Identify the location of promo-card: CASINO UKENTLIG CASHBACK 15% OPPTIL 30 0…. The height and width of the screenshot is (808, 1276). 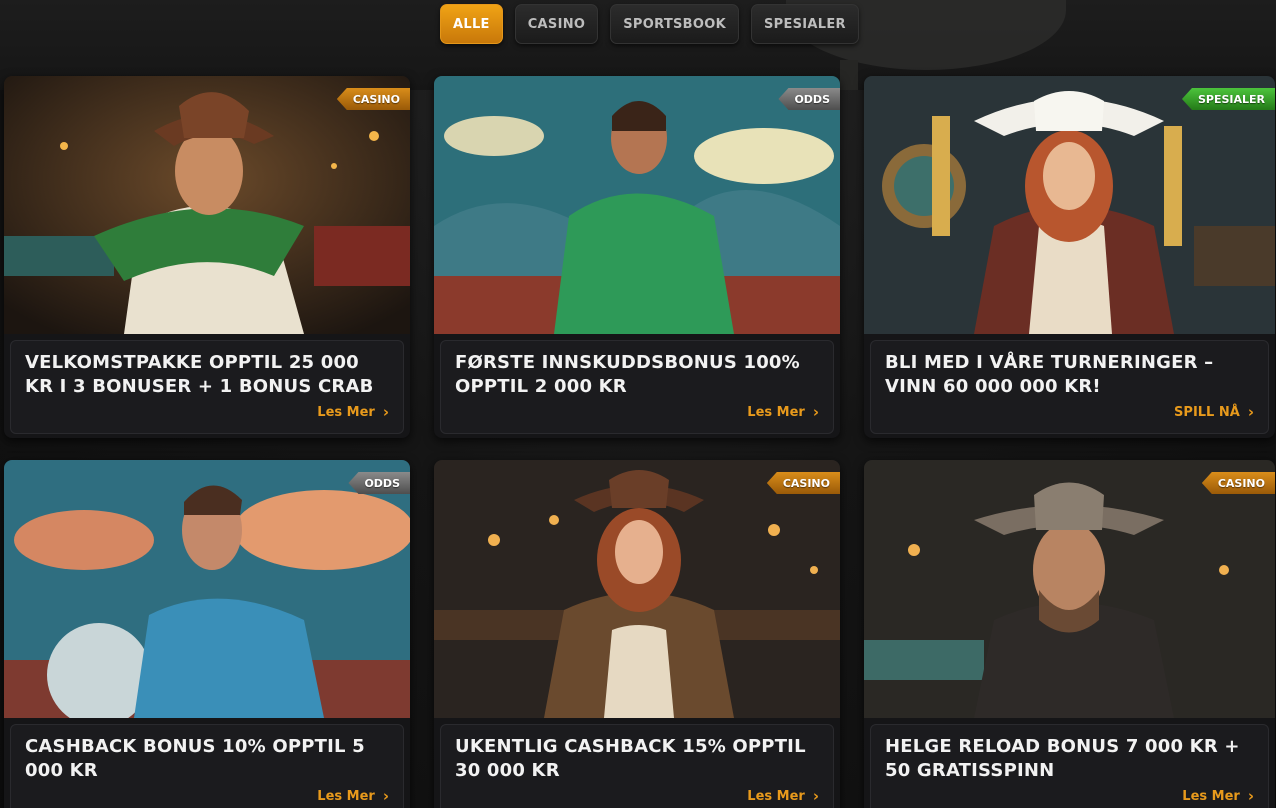
(637, 634).